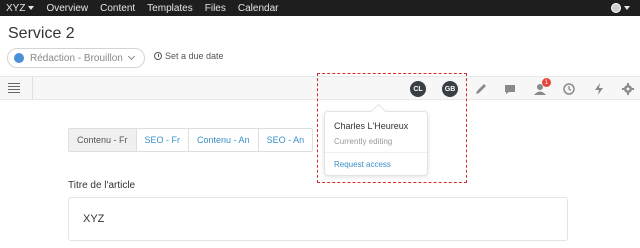 The image size is (640, 248). Describe the element at coordinates (510, 89) in the screenshot. I see `comment-icon` at that location.